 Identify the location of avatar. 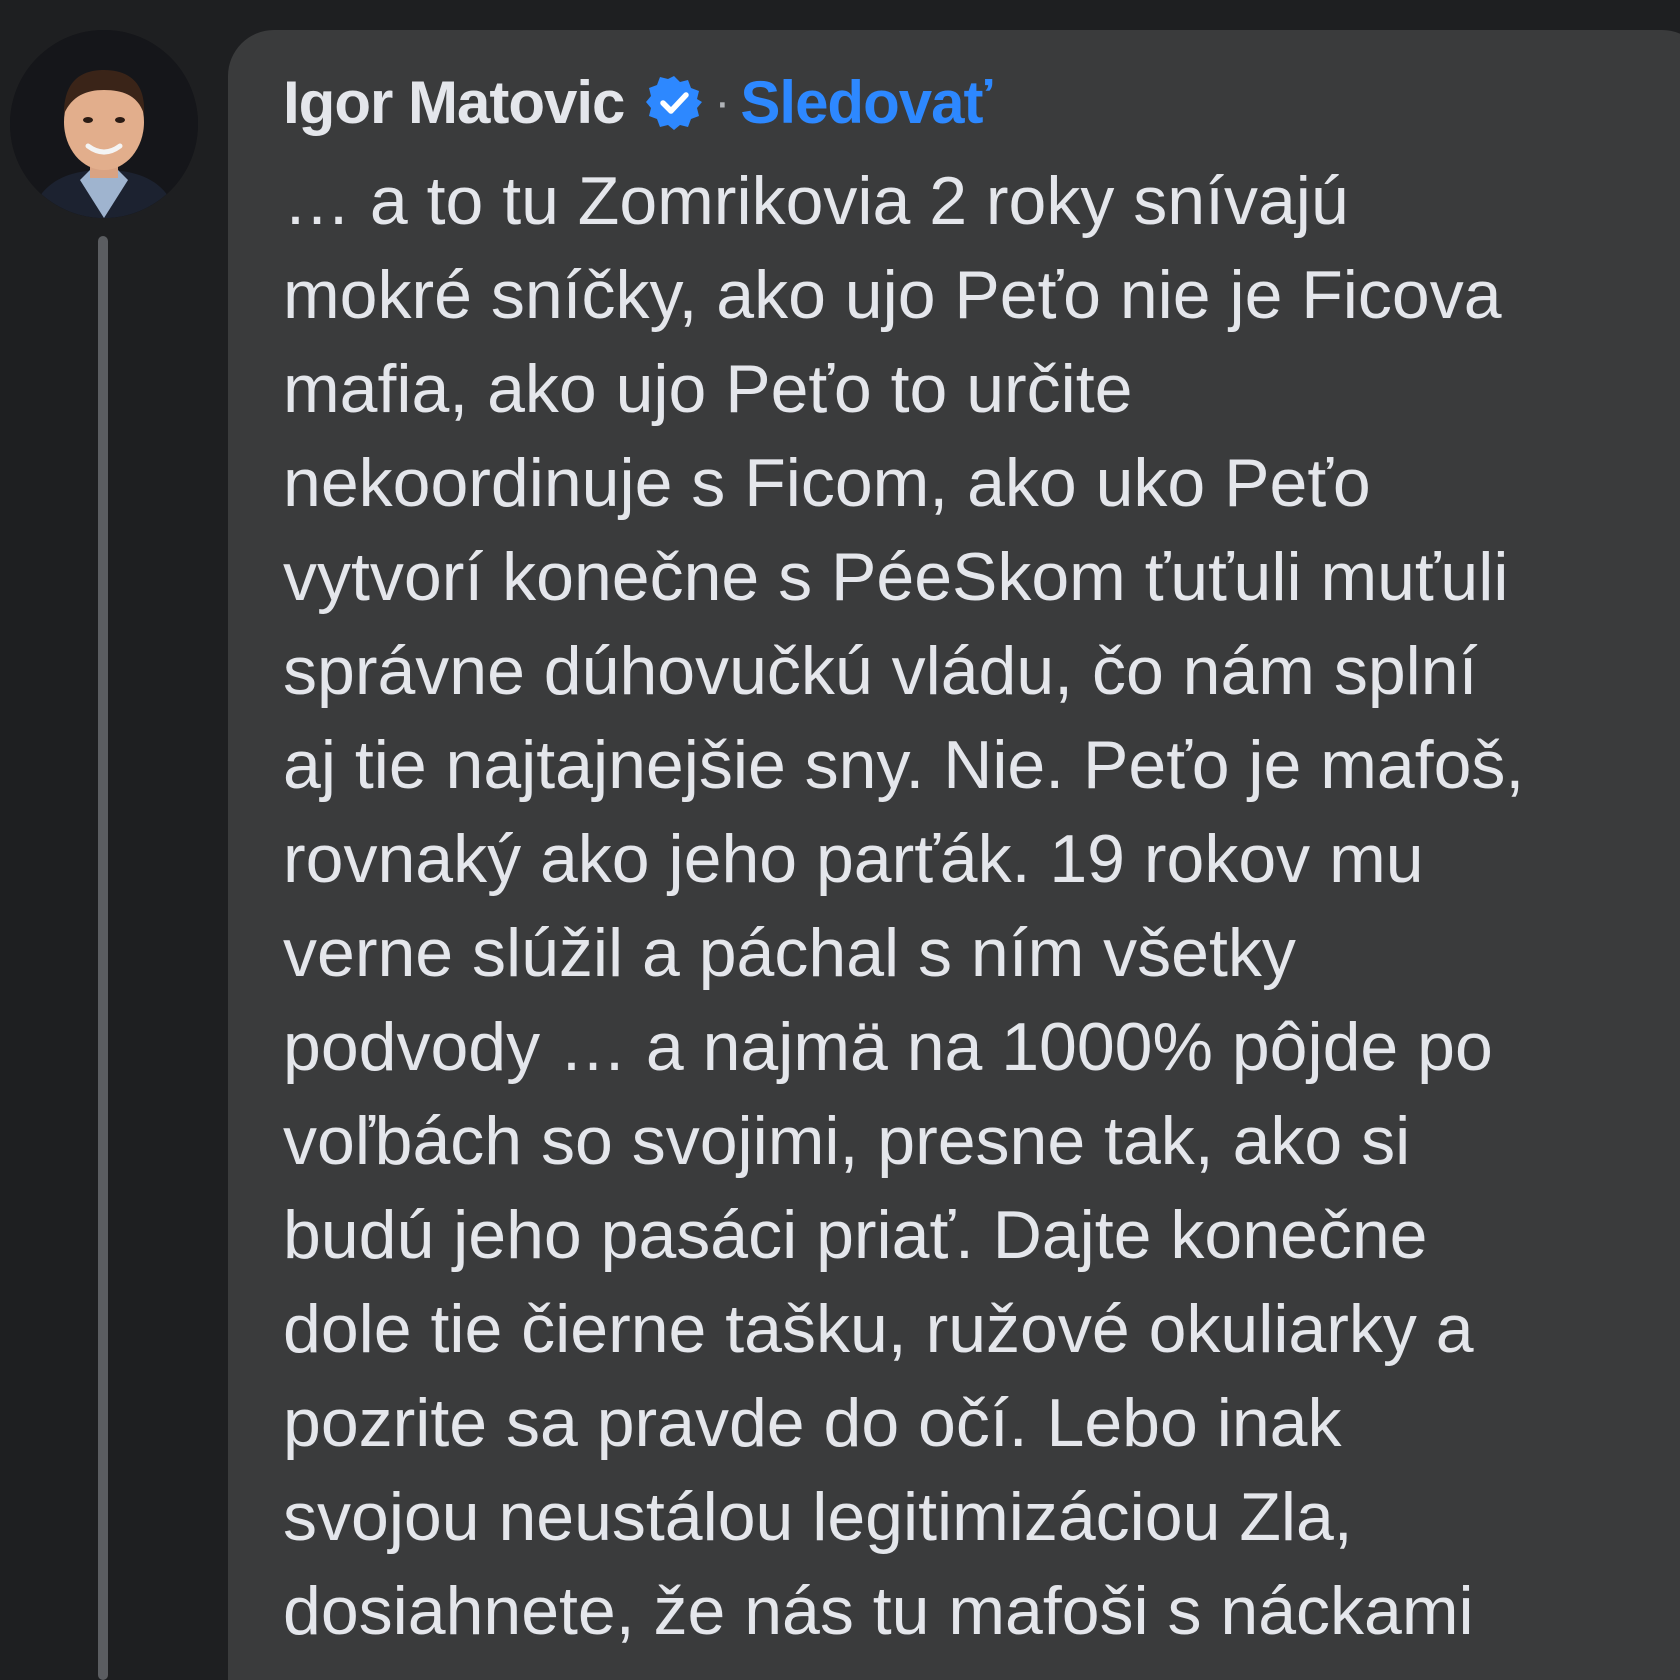
(104, 124).